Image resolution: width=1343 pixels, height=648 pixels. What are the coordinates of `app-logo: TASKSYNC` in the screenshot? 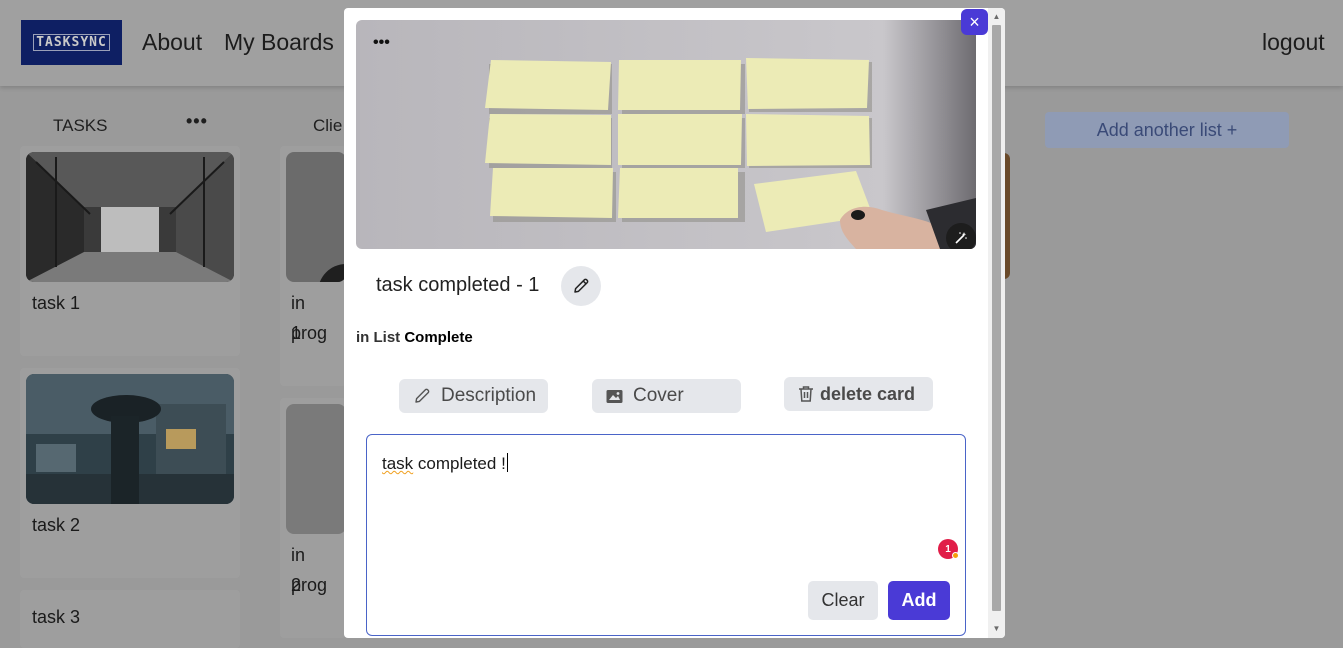 It's located at (71, 42).